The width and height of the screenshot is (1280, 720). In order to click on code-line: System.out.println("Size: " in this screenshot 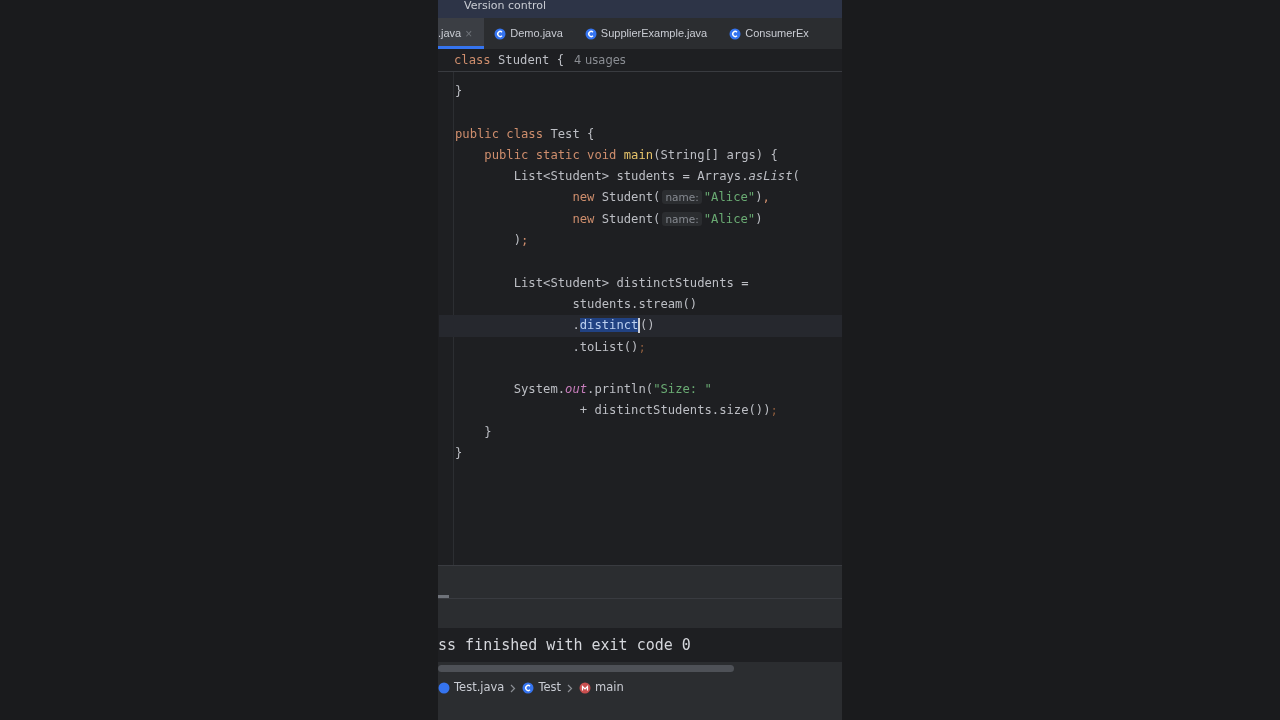, I will do `click(612, 389)`.